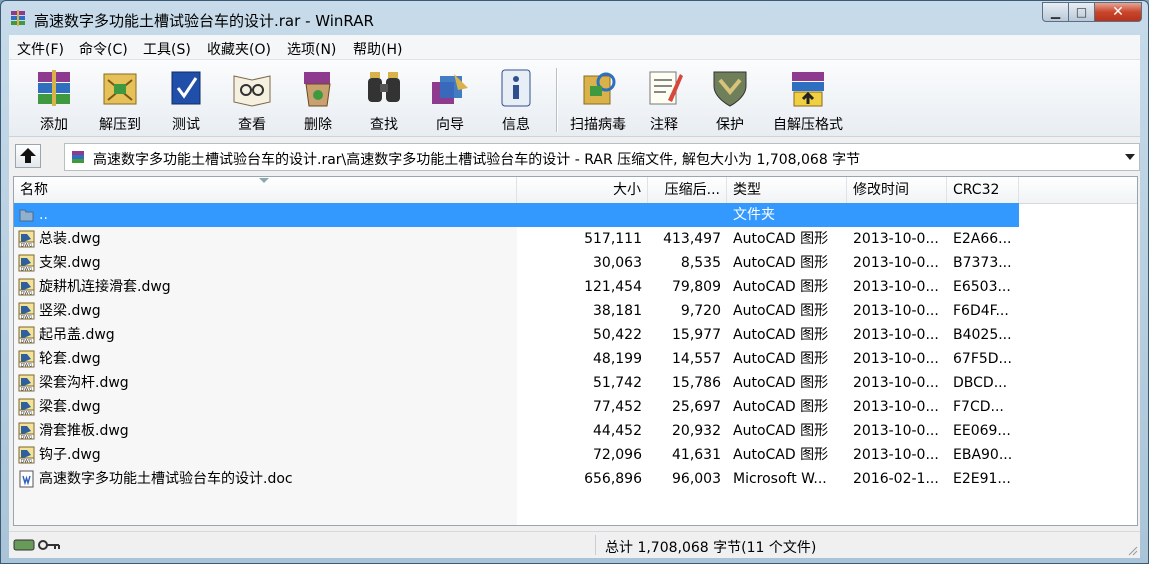 The height and width of the screenshot is (564, 1149). I want to click on file-size: 77,452, so click(617, 407).